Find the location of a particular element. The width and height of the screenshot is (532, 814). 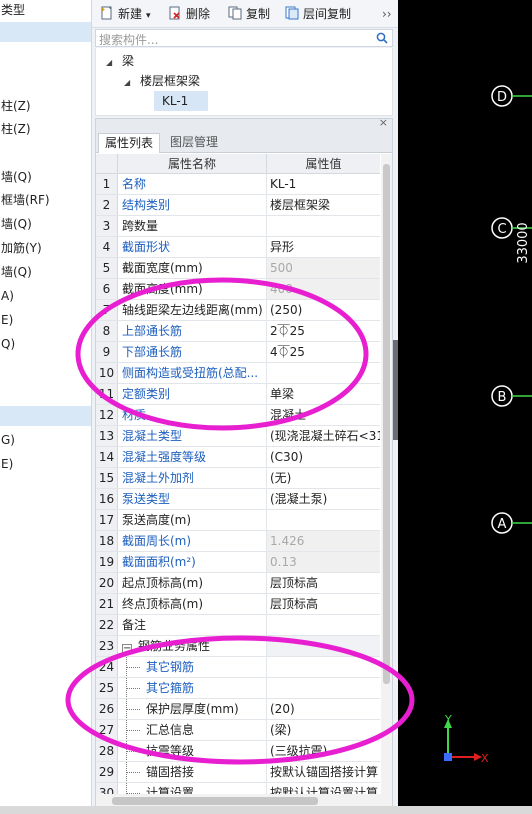

property-row: 18 截面周长(m) 1.426 is located at coordinates (238, 541).